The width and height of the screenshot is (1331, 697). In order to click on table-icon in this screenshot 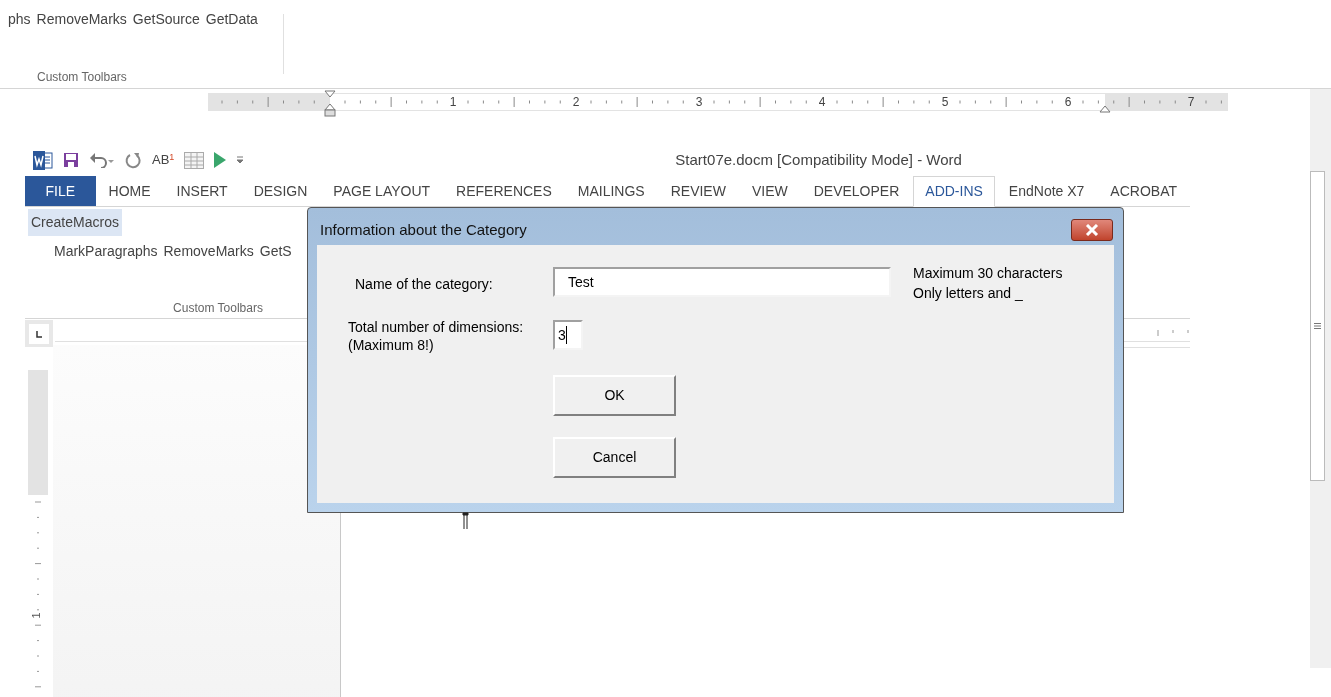, I will do `click(194, 160)`.